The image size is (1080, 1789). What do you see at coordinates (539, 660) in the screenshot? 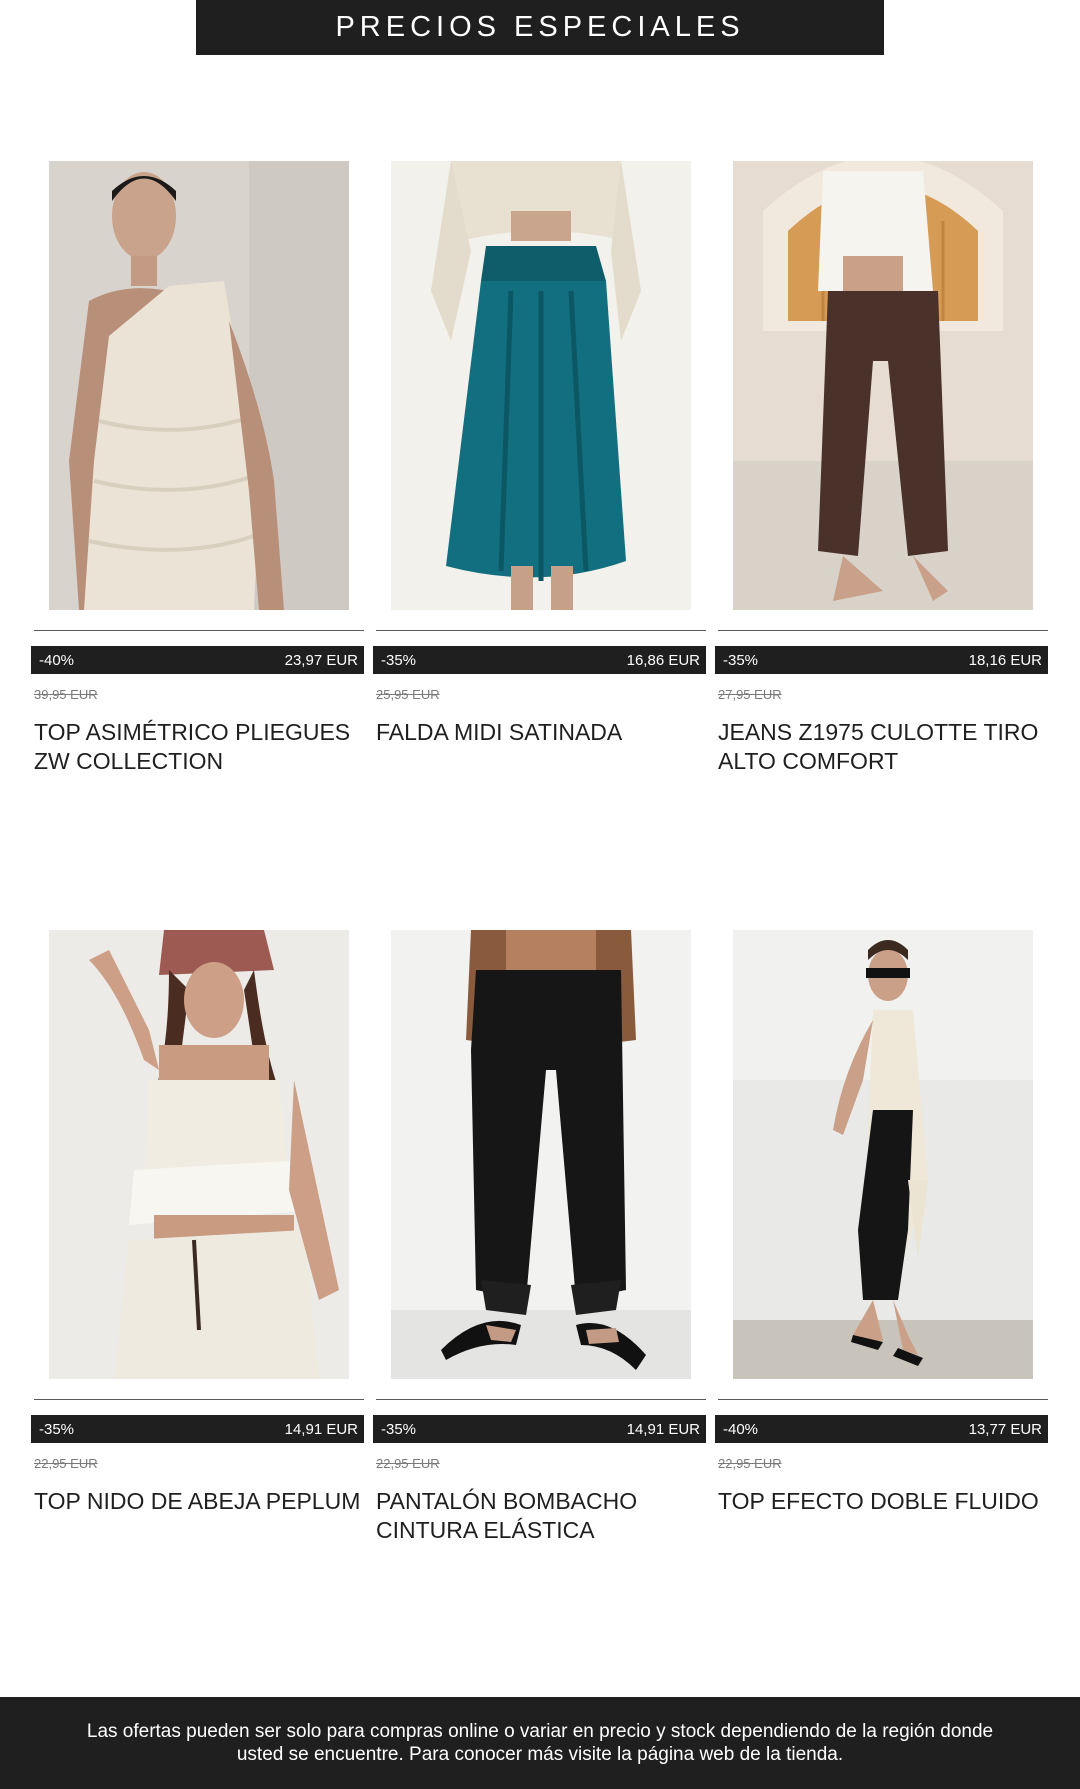
I see `price-bar: -35% 16,86 EUR` at bounding box center [539, 660].